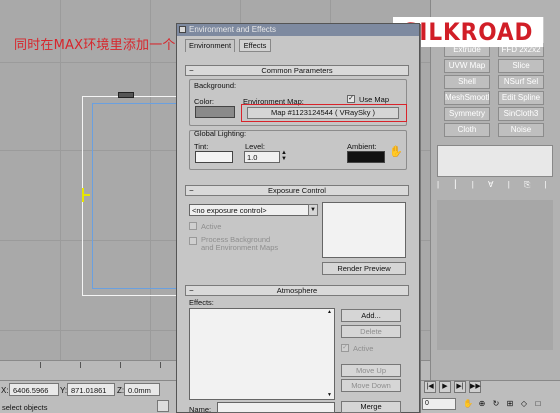  Describe the element at coordinates (255, 146) in the screenshot. I see `level-label: Level:` at that location.